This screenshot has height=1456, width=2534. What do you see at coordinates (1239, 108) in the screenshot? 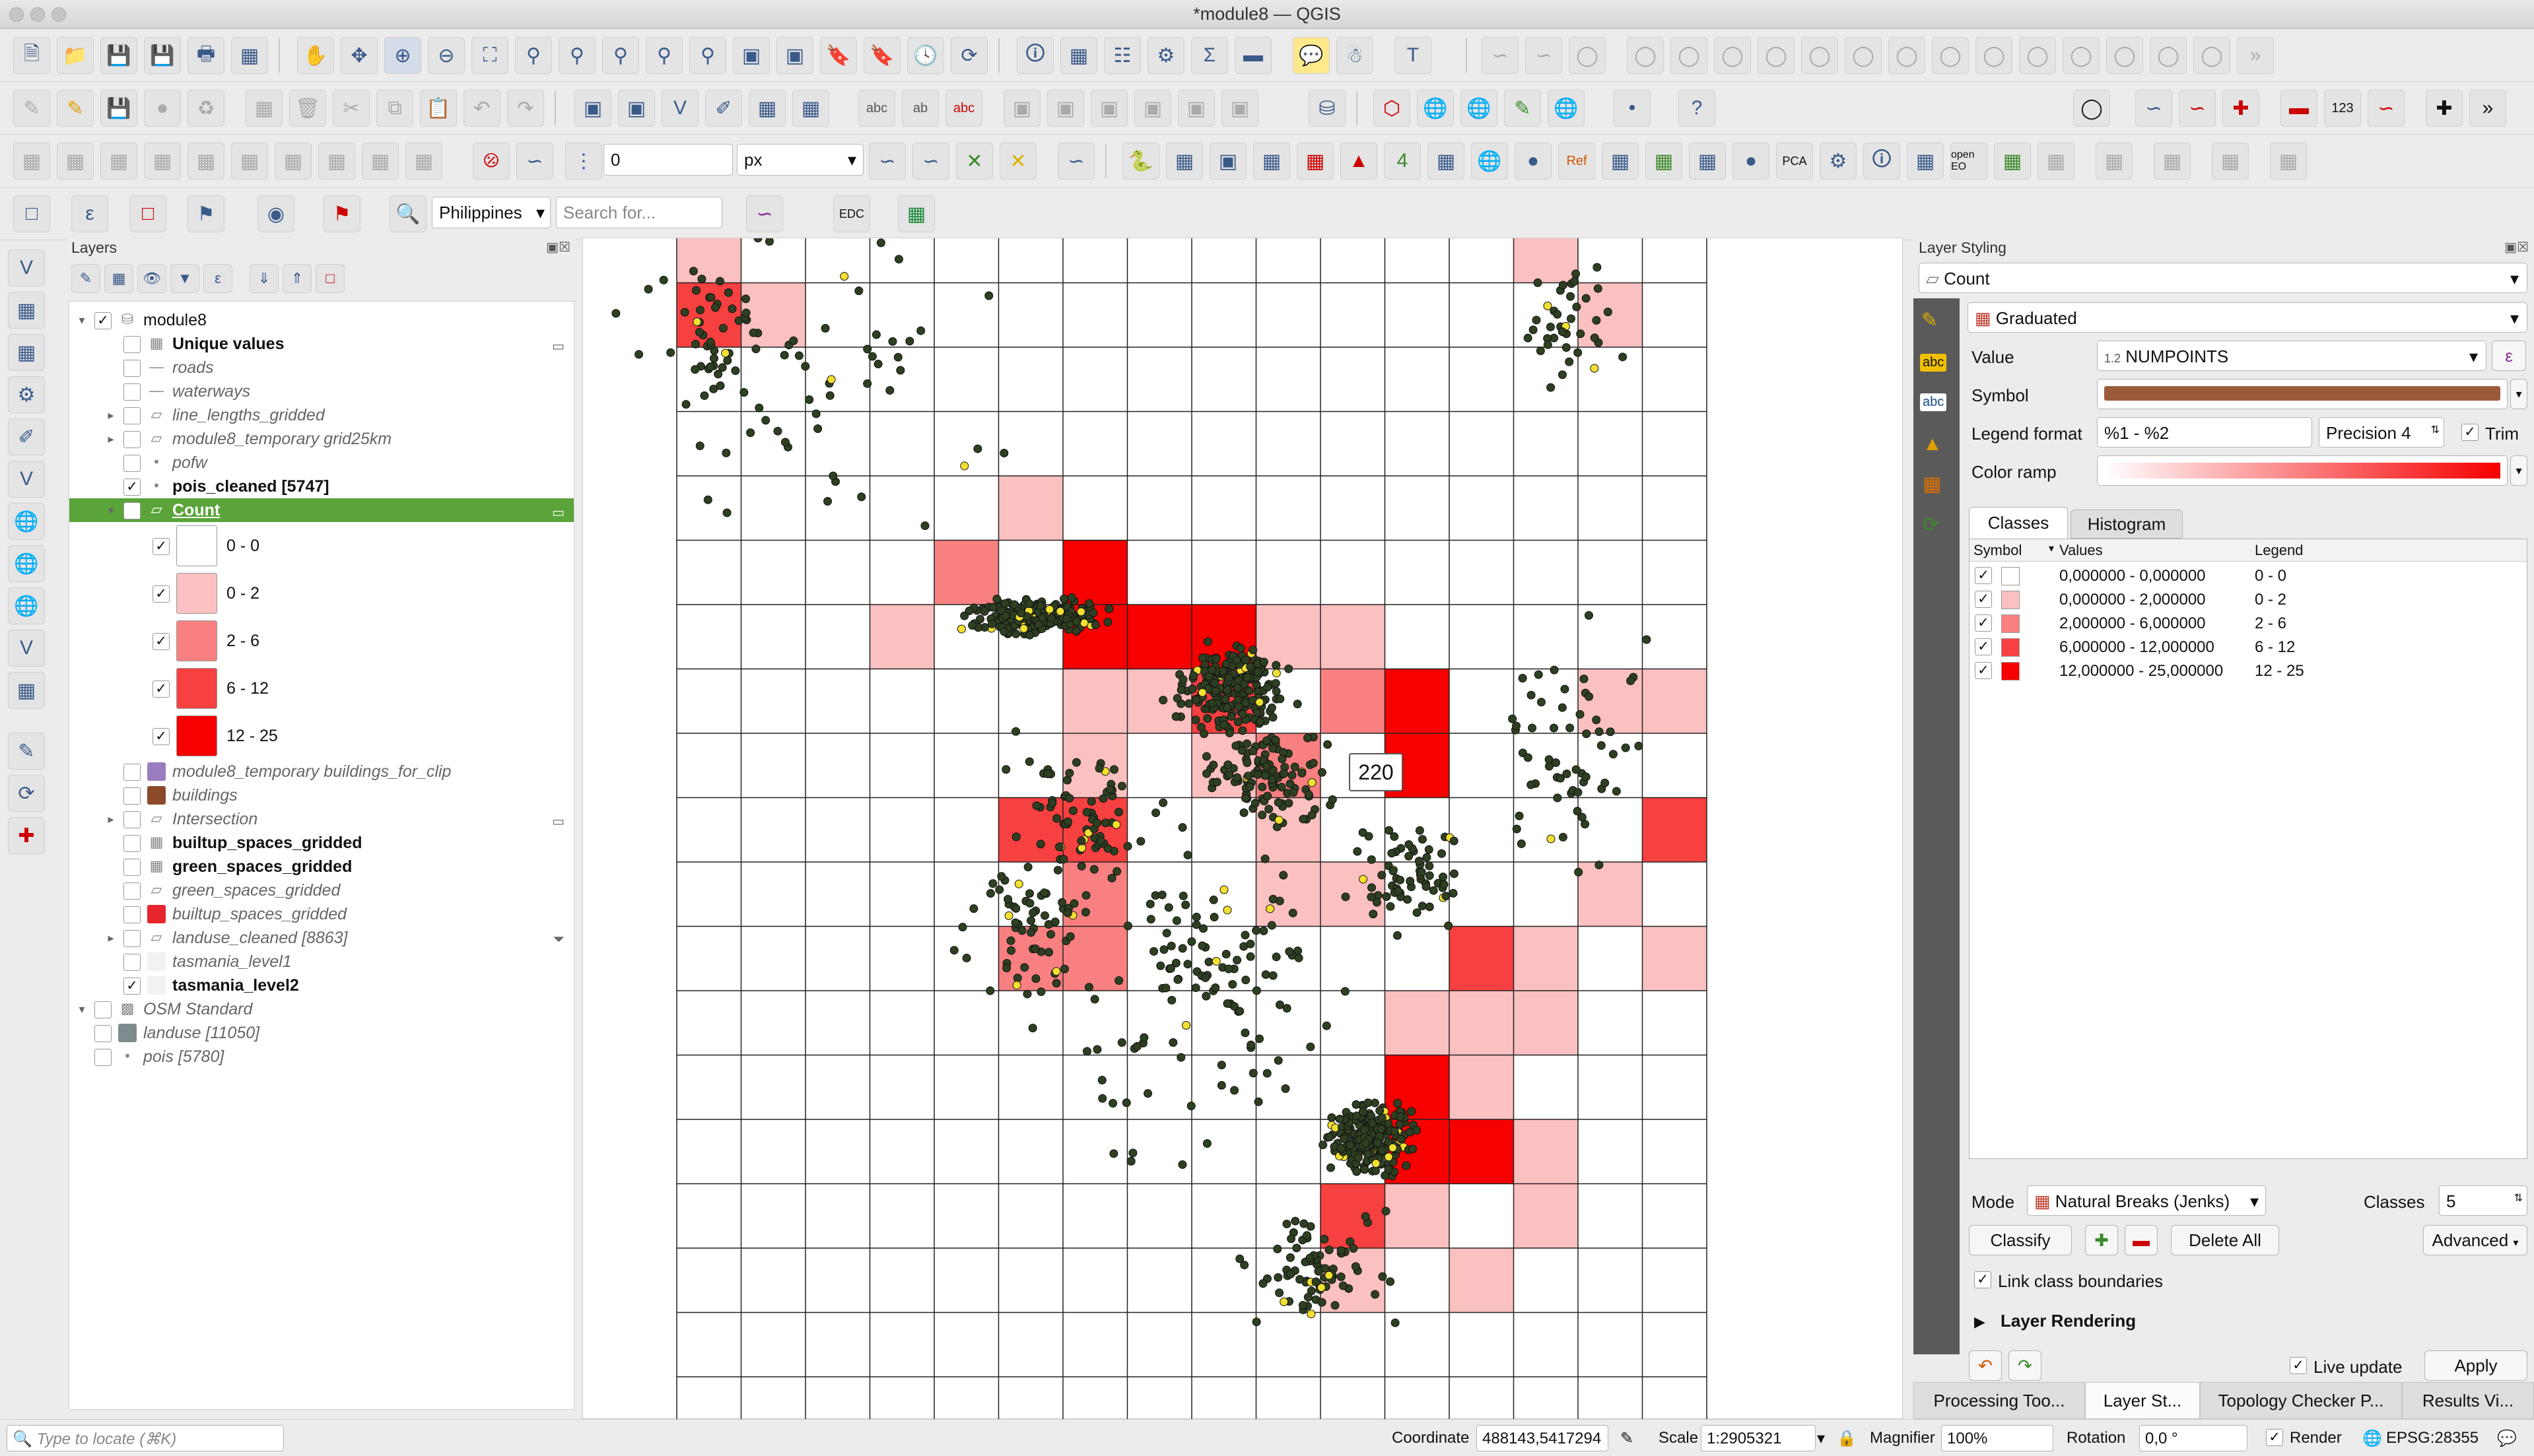
I see `diagram-properties-icon: ▣` at bounding box center [1239, 108].